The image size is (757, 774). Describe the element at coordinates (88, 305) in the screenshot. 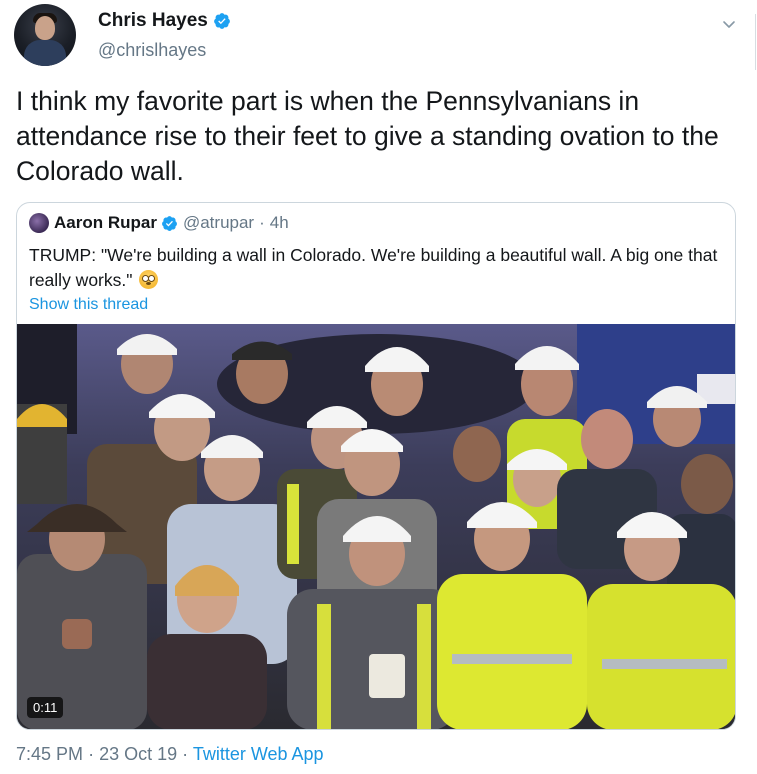

I see `show-thread-link: Show this thread` at that location.